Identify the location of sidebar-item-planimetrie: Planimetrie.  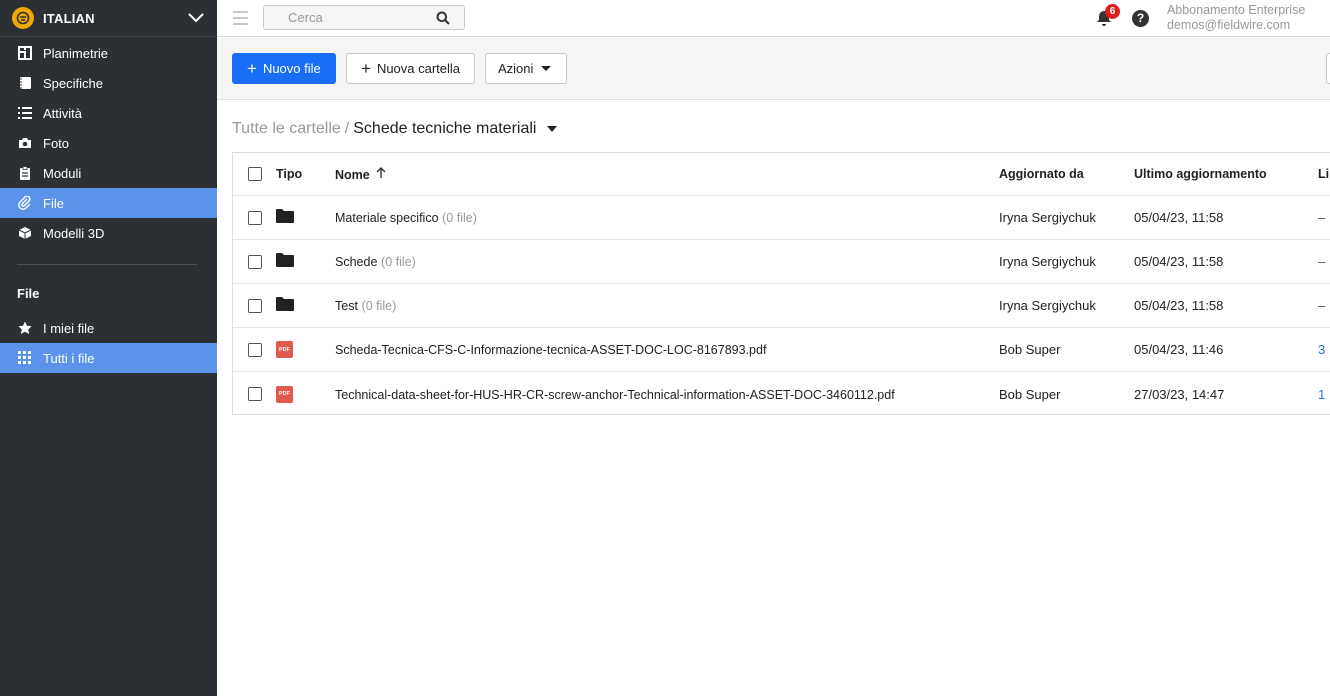
(108, 53).